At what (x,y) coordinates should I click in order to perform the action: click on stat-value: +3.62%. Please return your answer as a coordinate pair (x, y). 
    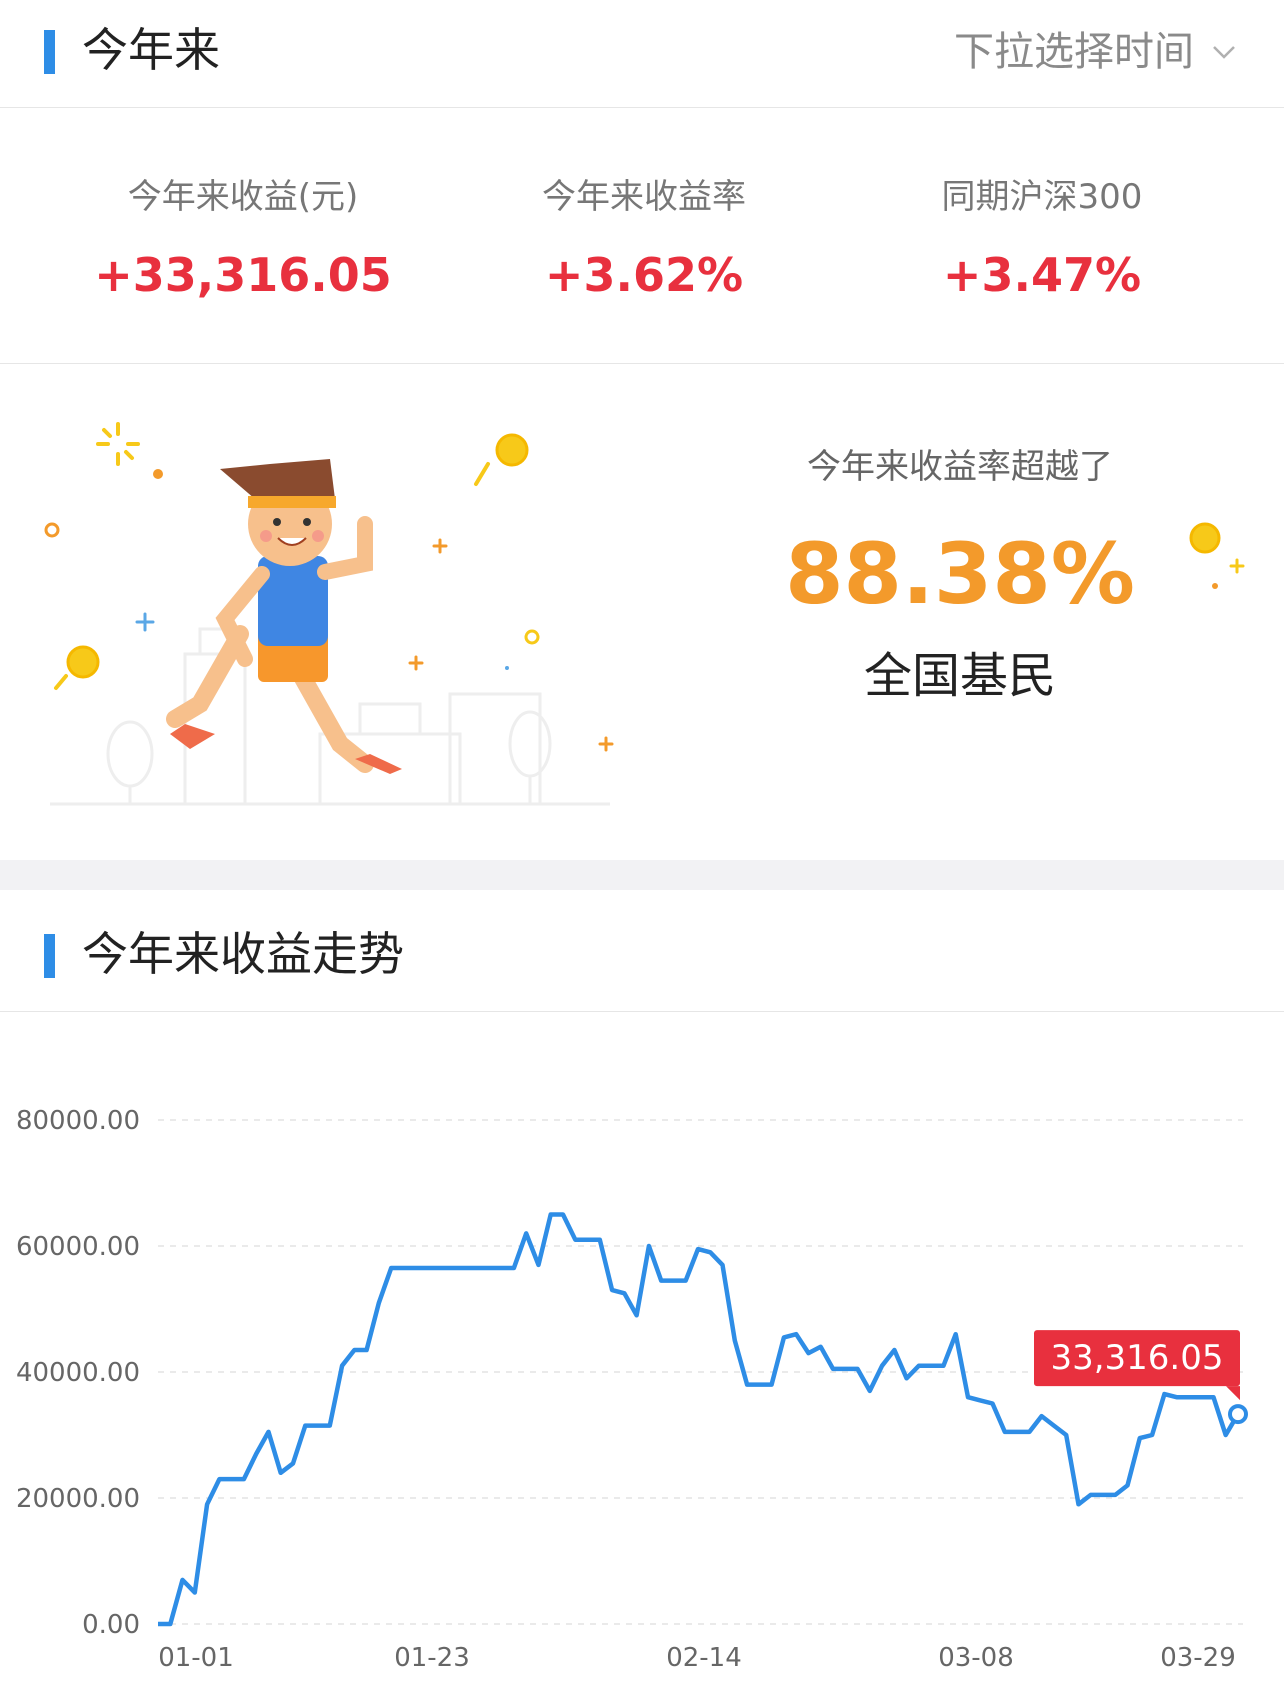
    Looking at the image, I should click on (644, 275).